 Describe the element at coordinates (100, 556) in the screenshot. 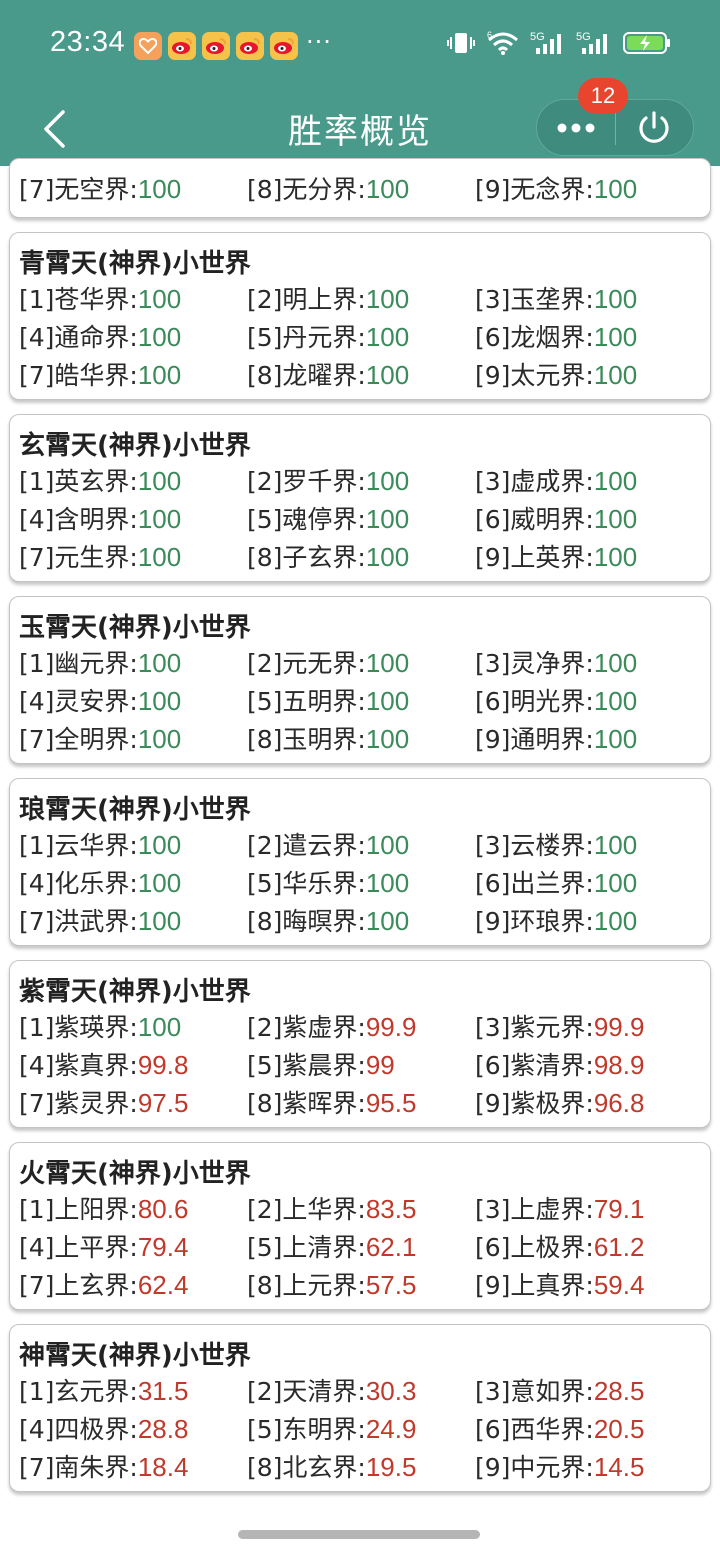

I see `world-entry: [7]元生界:100` at that location.